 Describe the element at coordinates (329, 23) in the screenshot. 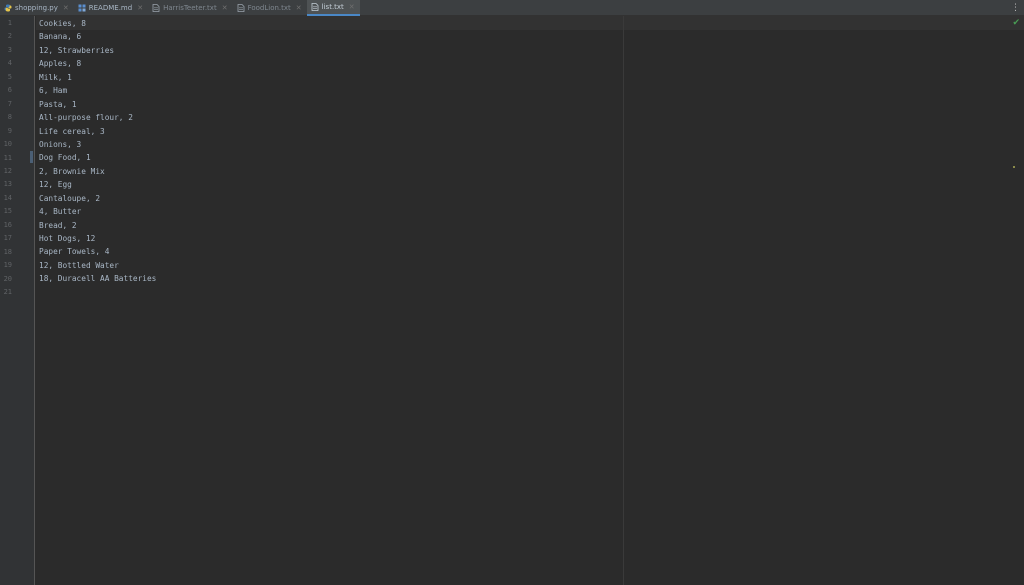

I see `code-line: Cookies, 8` at that location.